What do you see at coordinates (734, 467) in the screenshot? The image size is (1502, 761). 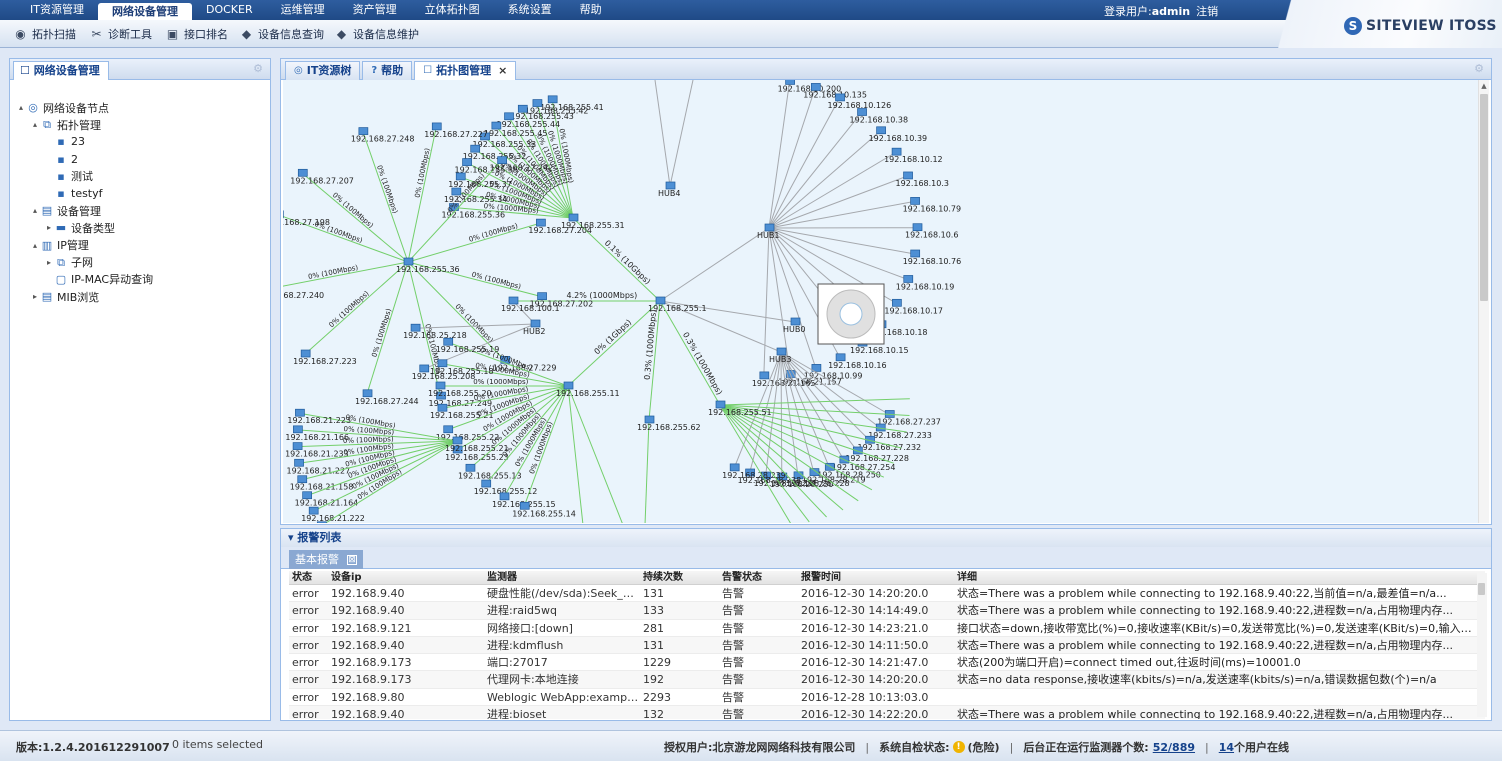 I see `hub3-leaf` at bounding box center [734, 467].